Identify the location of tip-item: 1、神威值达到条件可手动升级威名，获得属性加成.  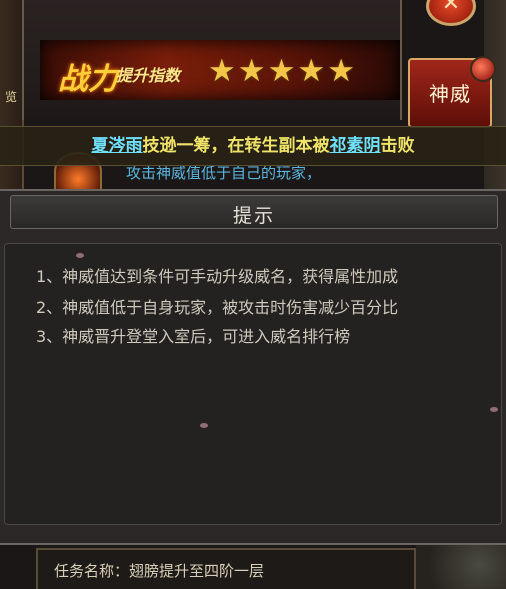
(217, 276).